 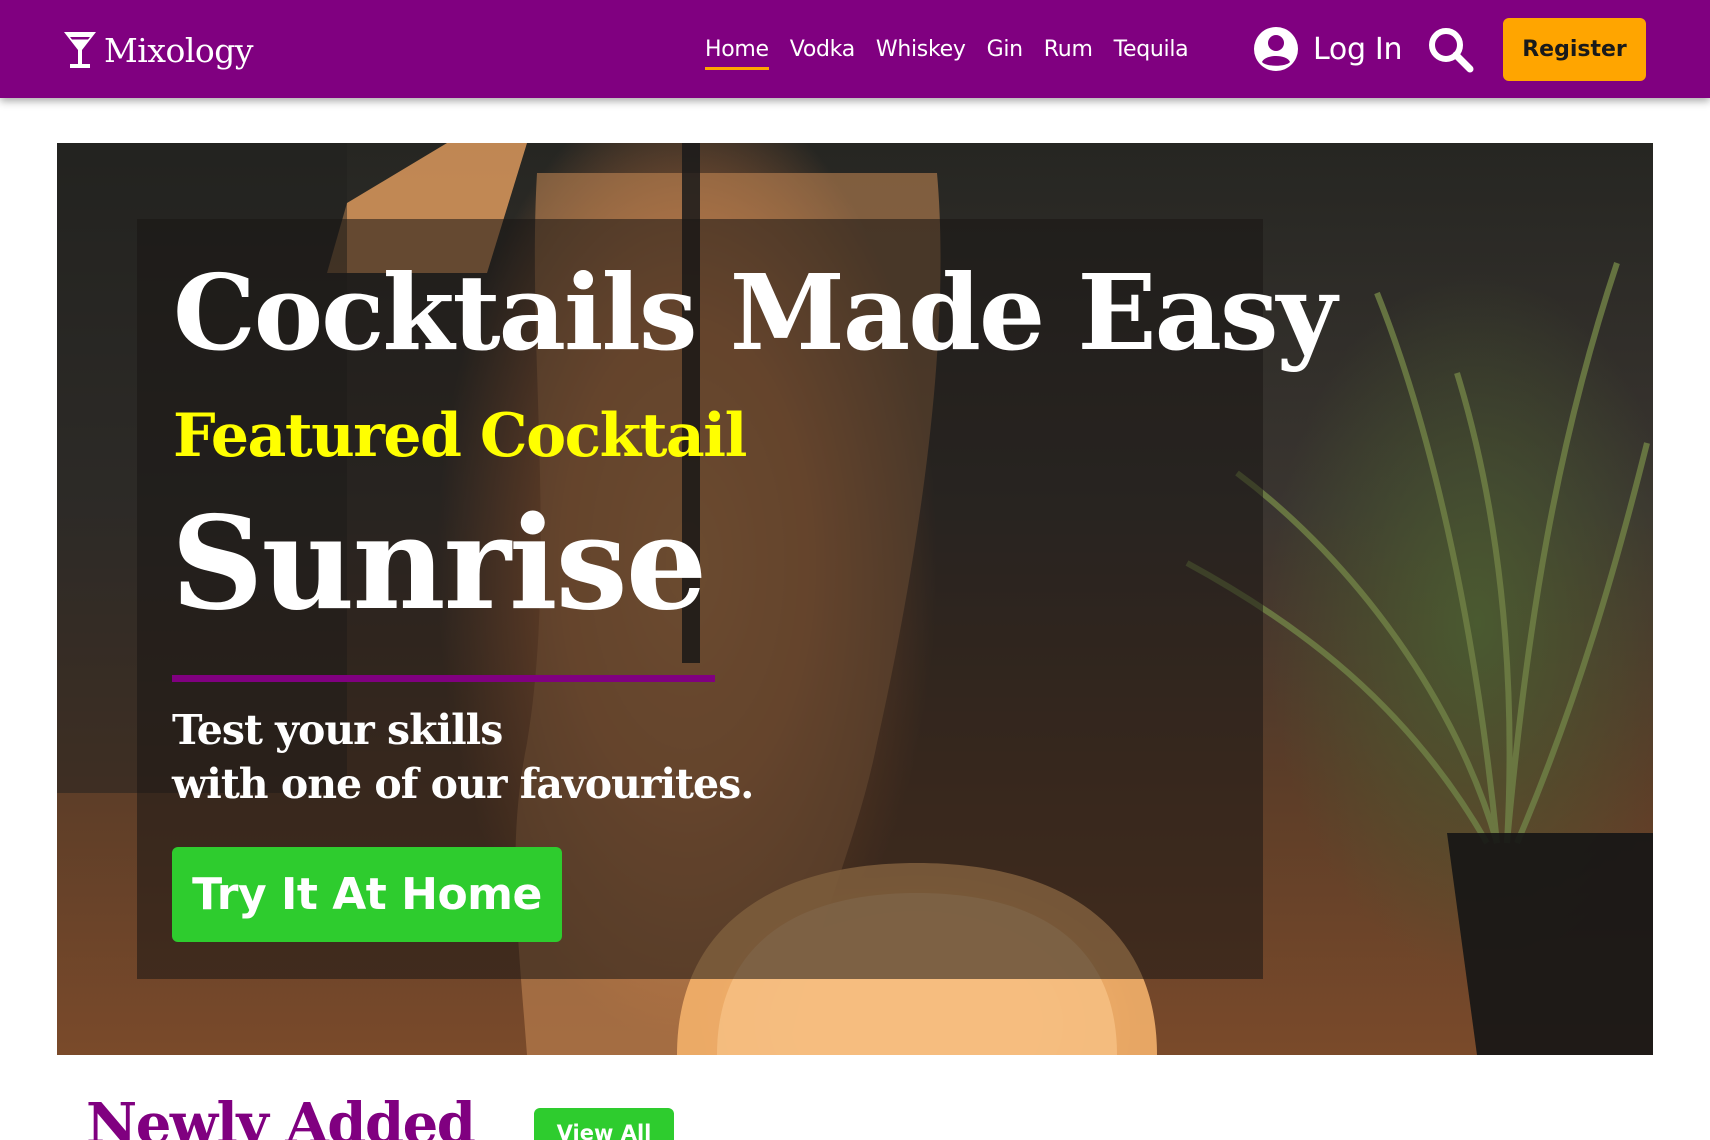 I want to click on nav-link-tequila: Tequila, so click(x=1151, y=49).